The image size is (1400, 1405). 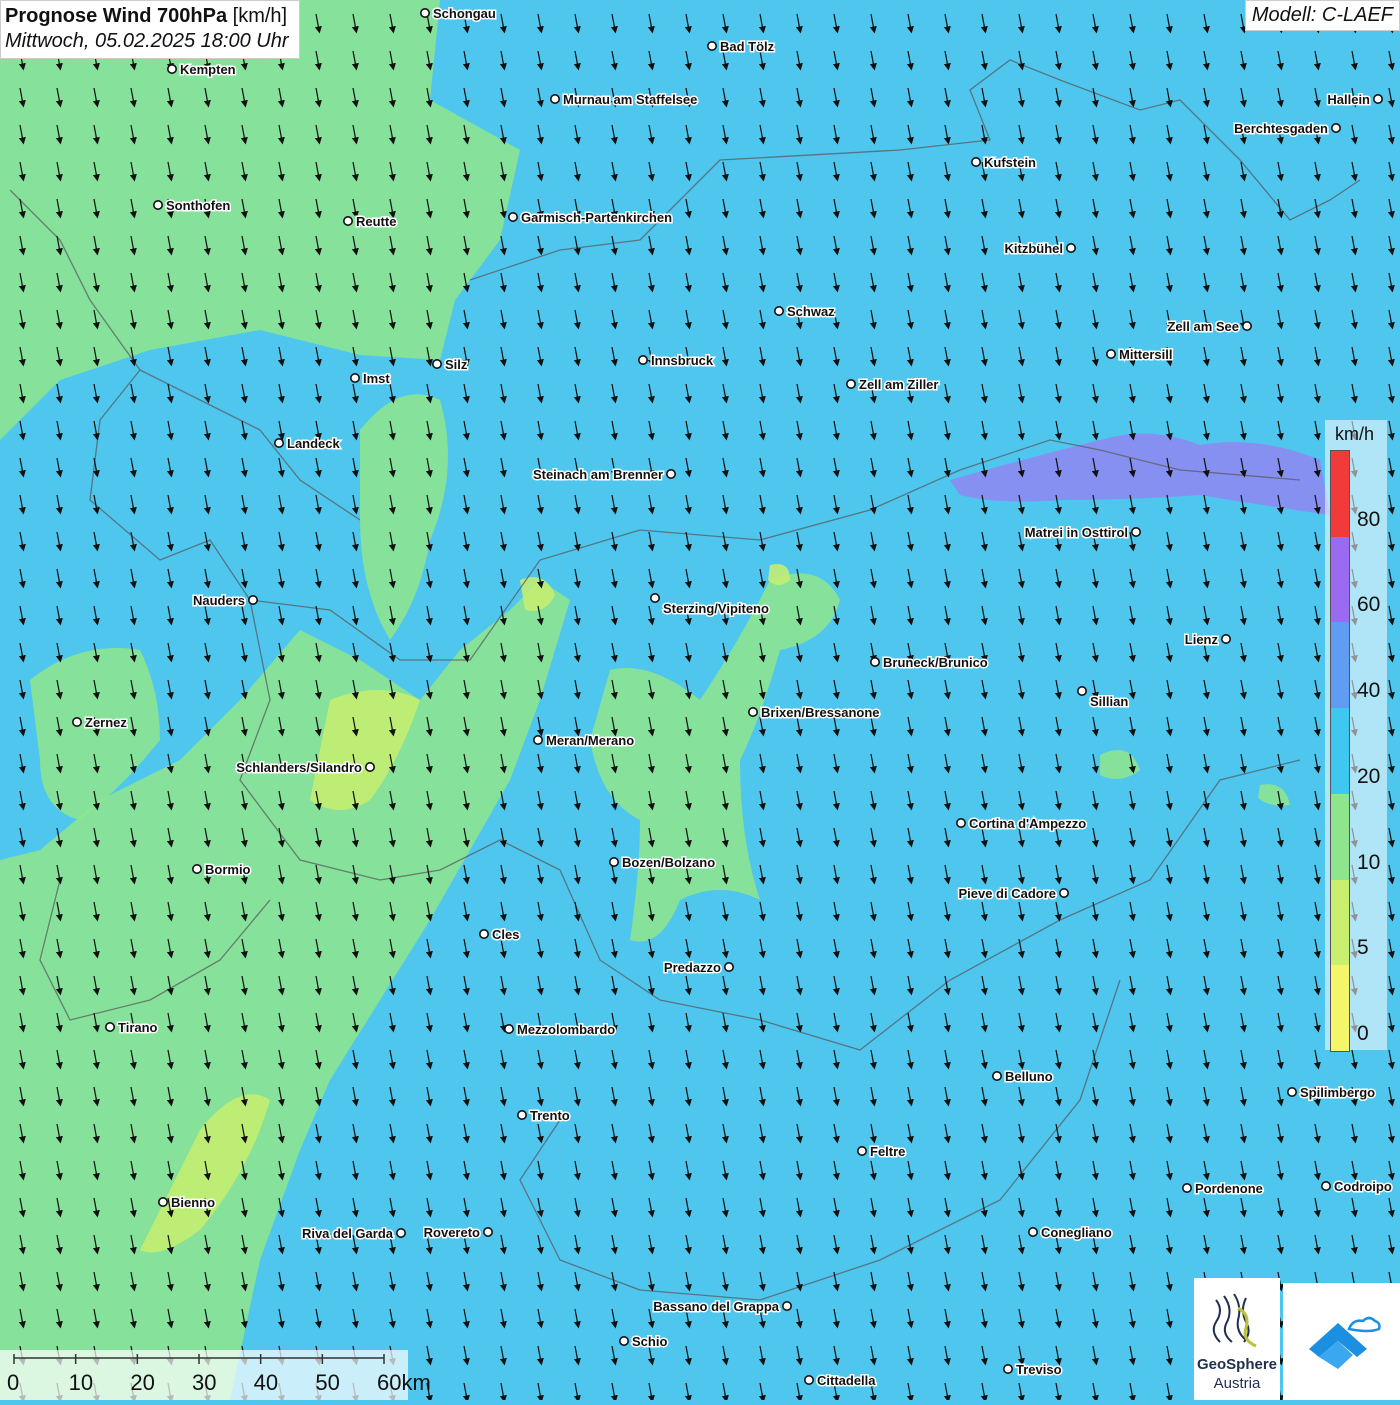 I want to click on city-label: Sterzing/Vipiteno, so click(x=716, y=608).